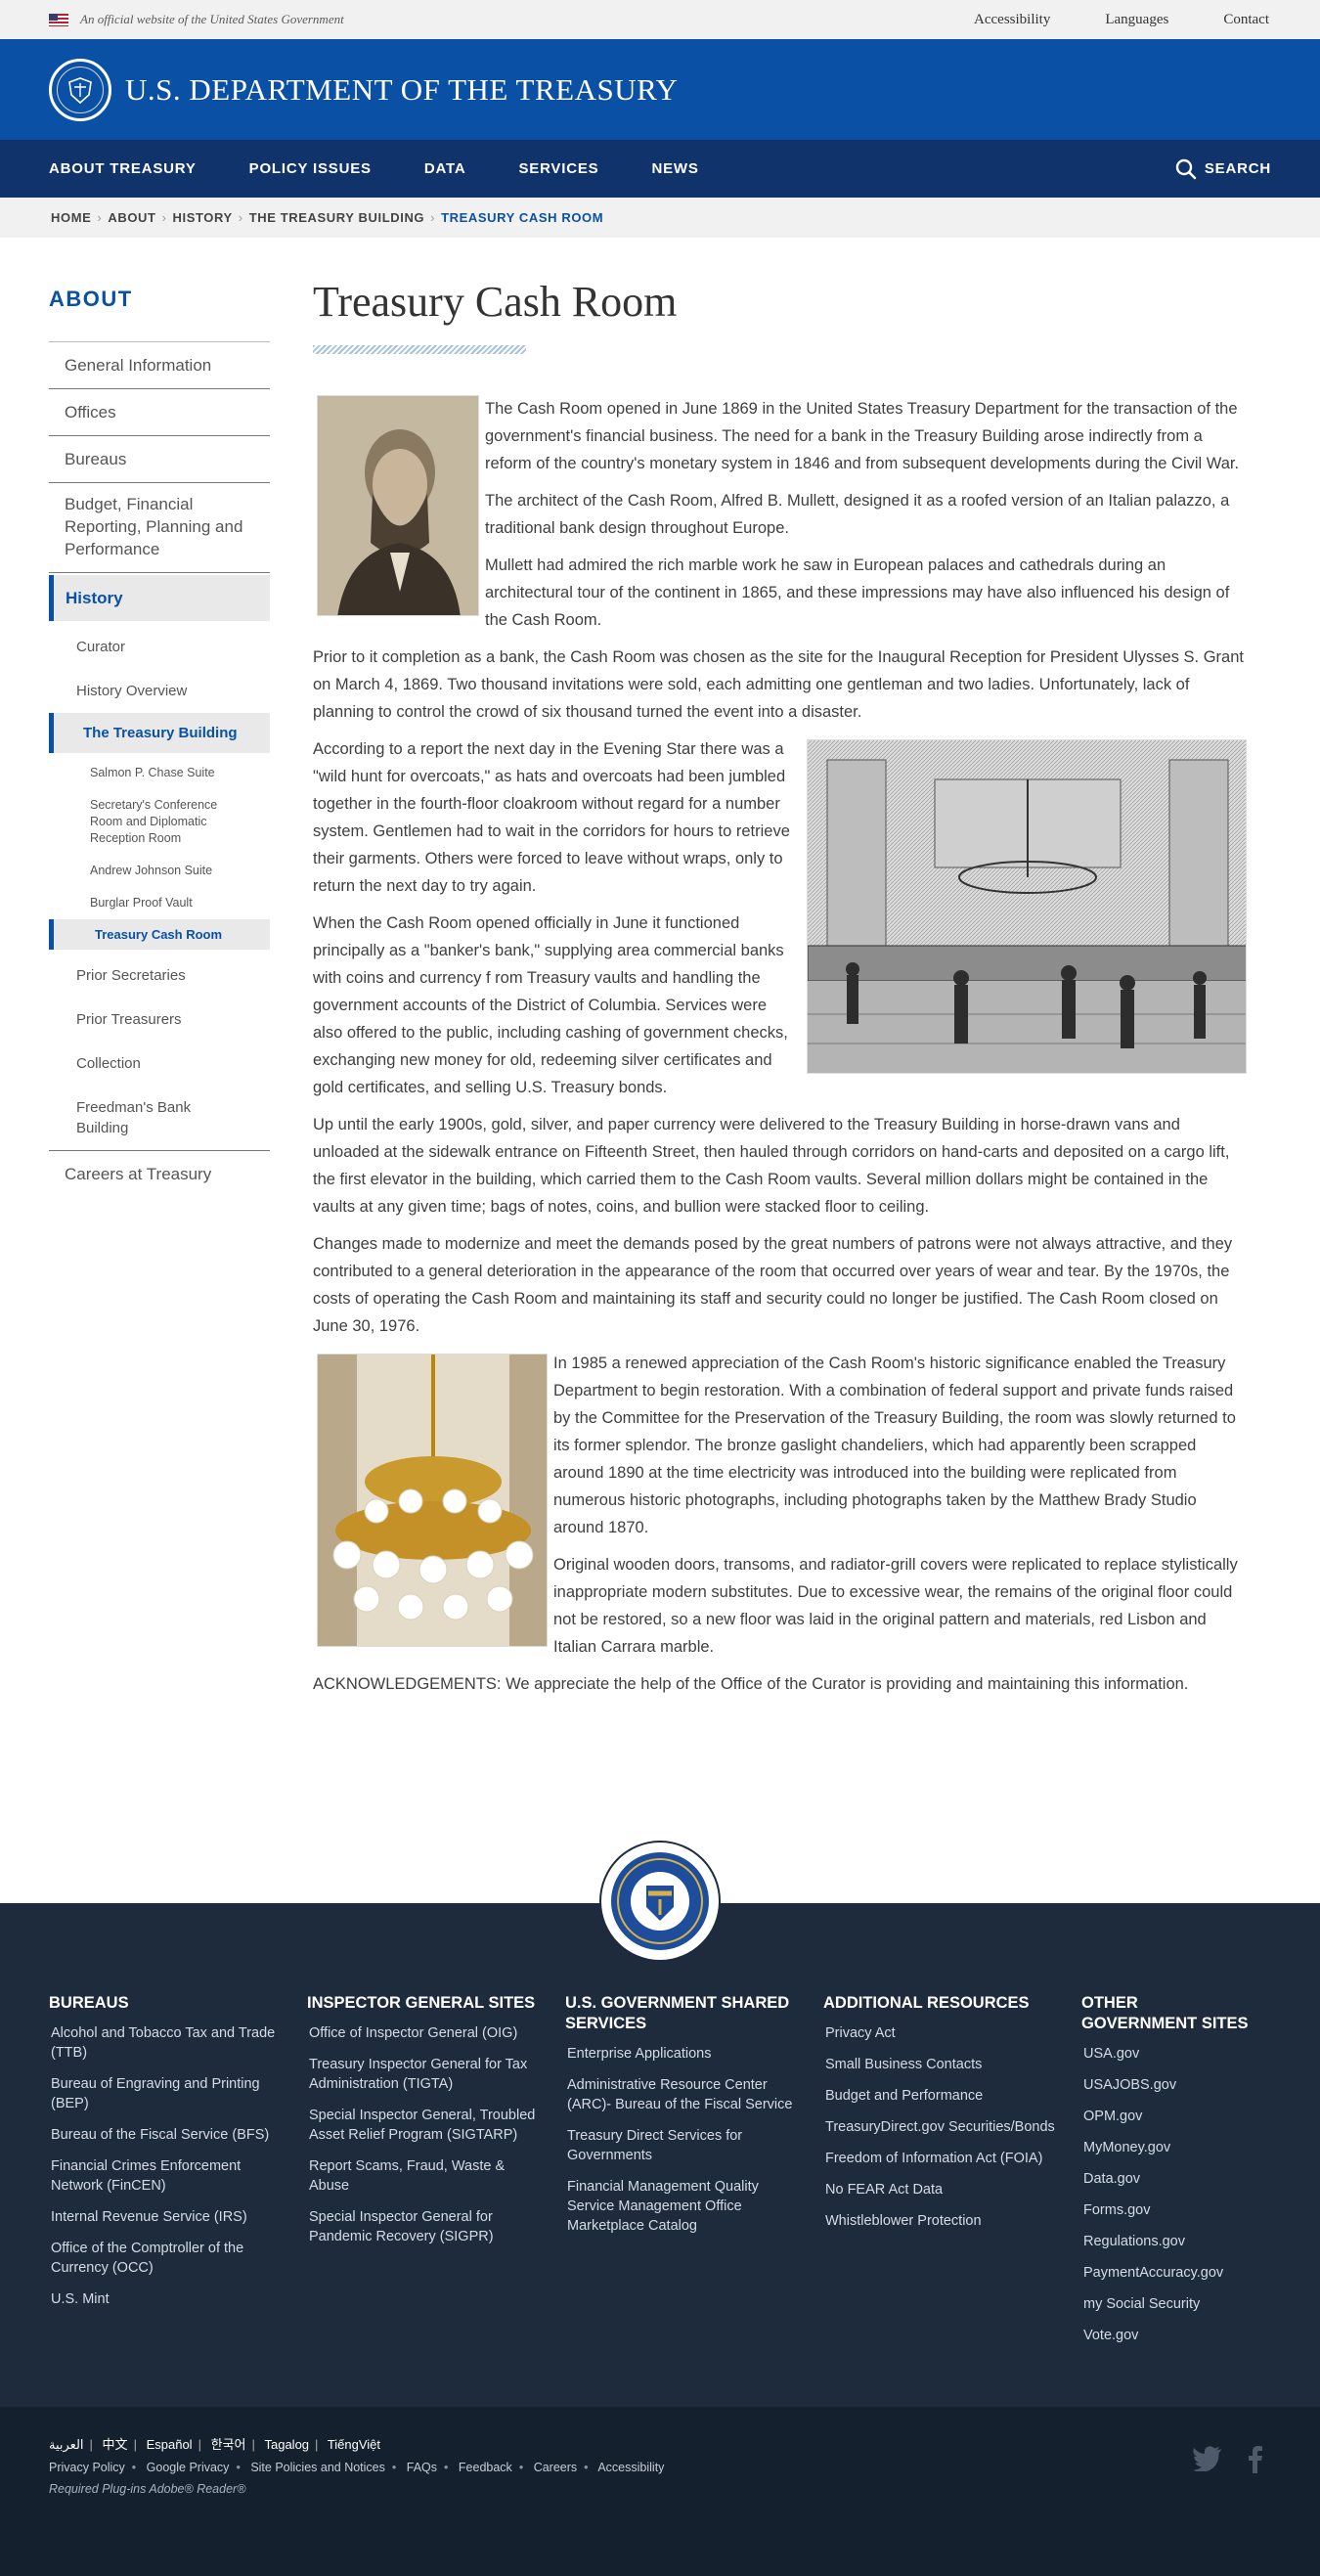  Describe the element at coordinates (942, 2033) in the screenshot. I see `footer-link: Privacy Act` at that location.